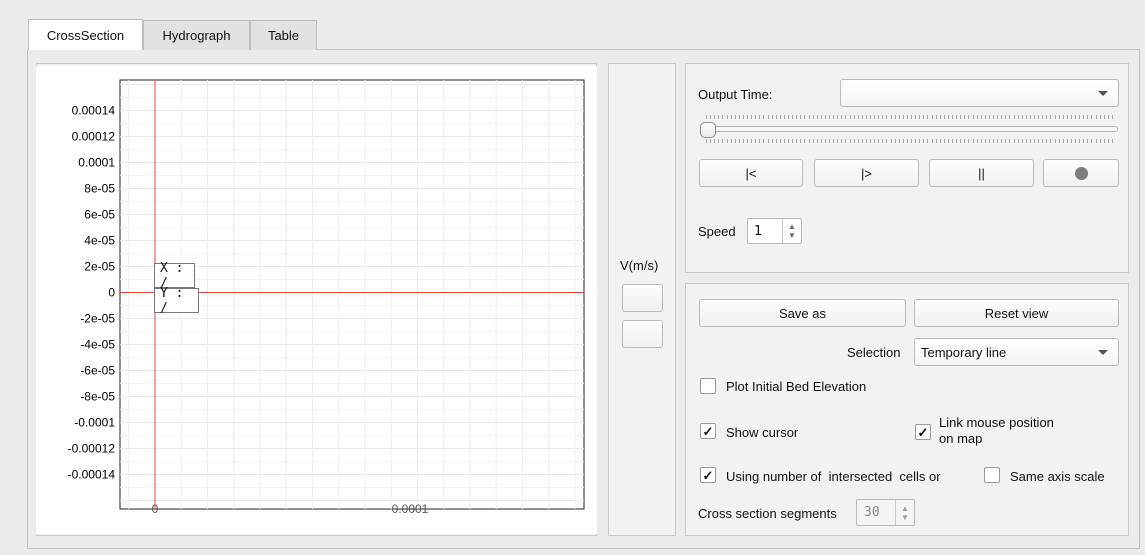  I want to click on record-button, so click(1081, 173).